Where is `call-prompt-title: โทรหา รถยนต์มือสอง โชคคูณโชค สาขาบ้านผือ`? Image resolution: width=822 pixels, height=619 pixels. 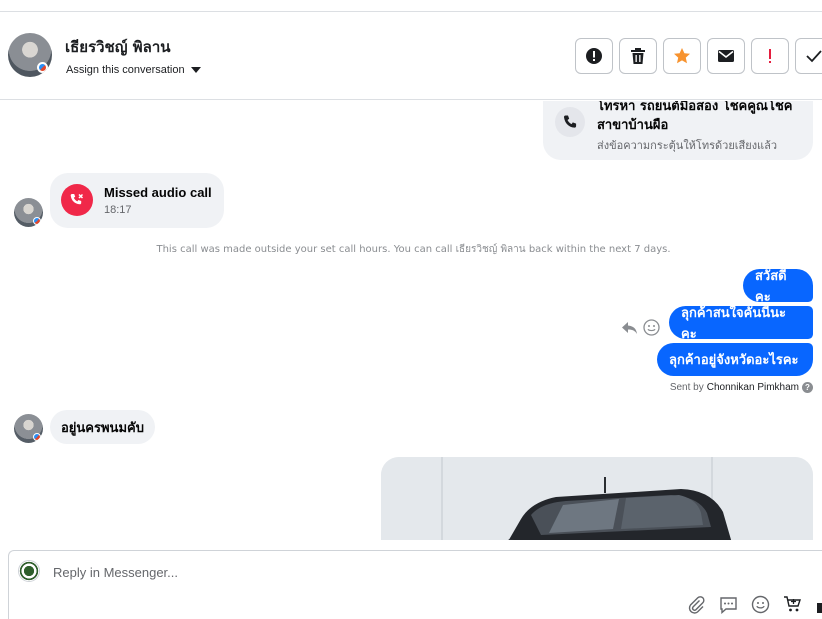 call-prompt-title: โทรหา รถยนต์มือสอง โชคคูณโชค สาขาบ้านผือ is located at coordinates (695, 117).